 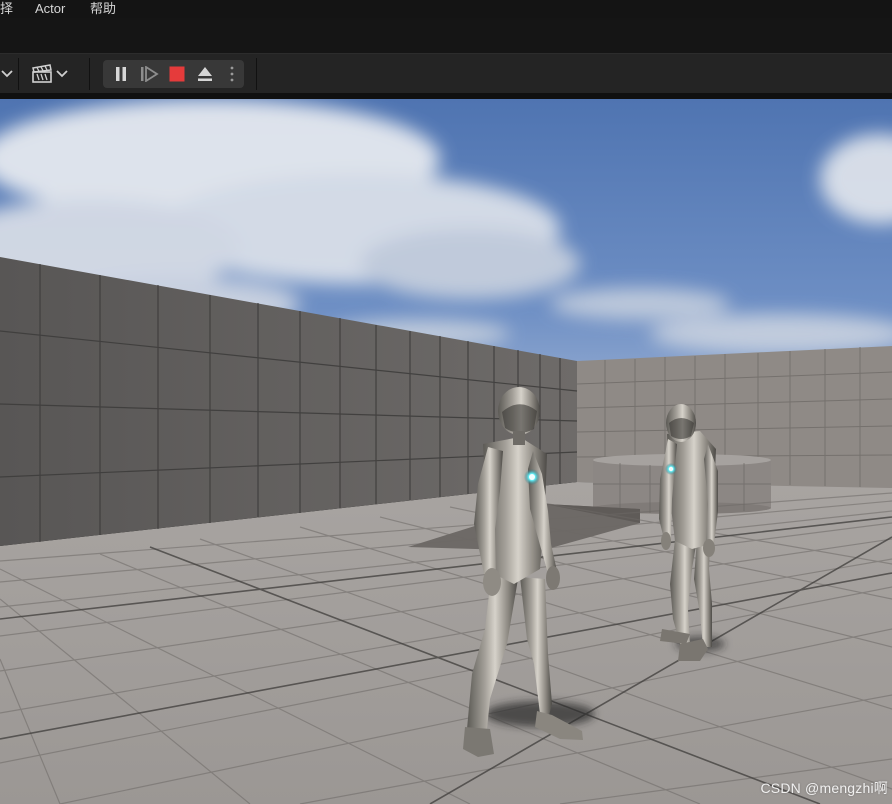 I want to click on menu-item-select: 择, so click(x=6, y=9).